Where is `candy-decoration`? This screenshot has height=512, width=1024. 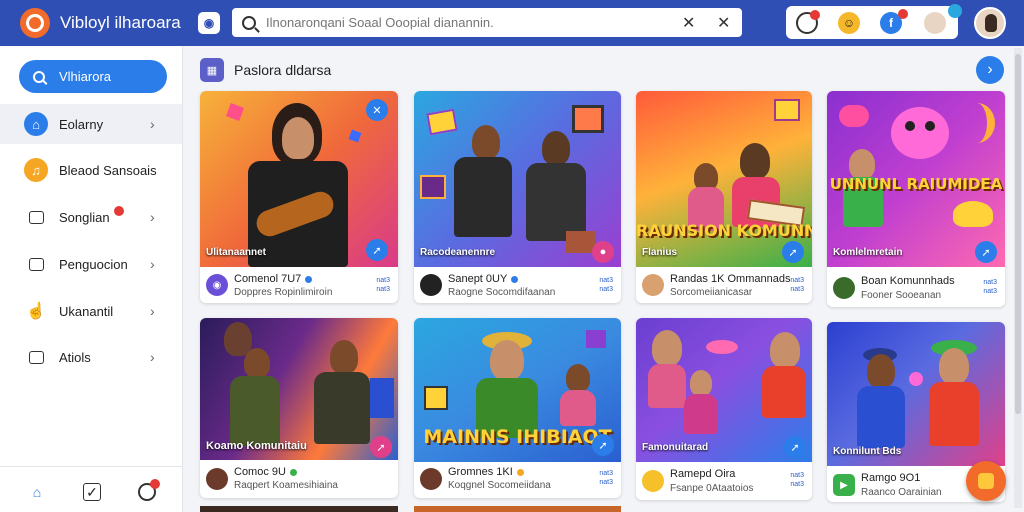
candy-decoration is located at coordinates (722, 347).